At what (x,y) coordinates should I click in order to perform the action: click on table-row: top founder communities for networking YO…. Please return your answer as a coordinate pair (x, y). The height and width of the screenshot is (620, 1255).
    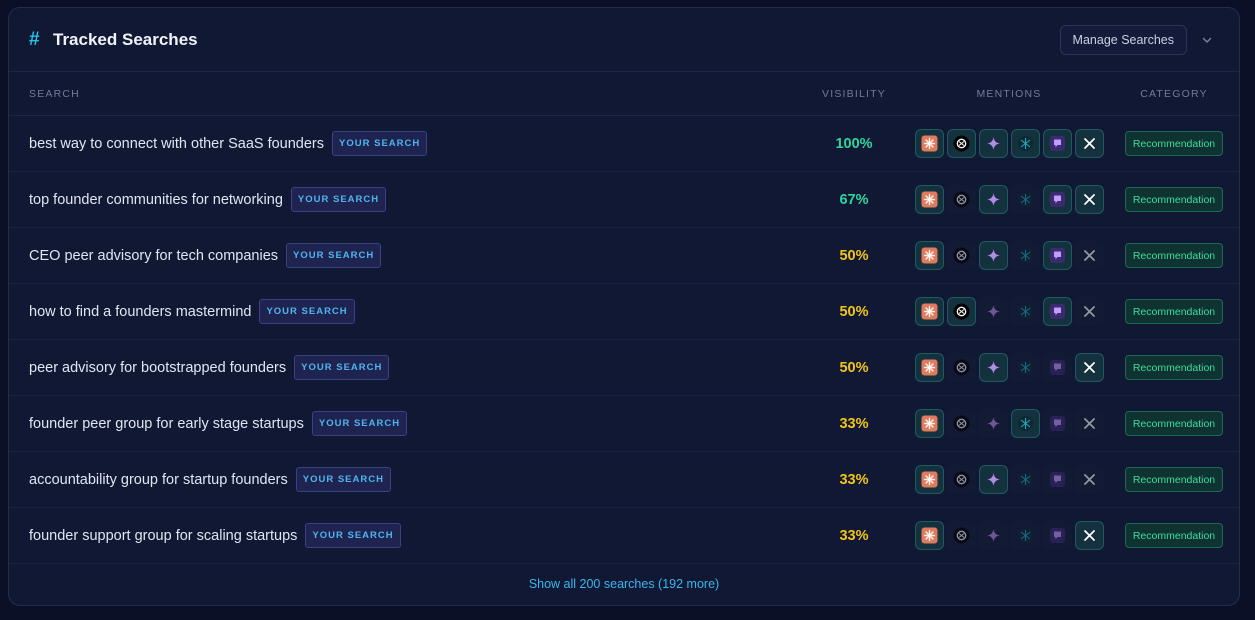
    Looking at the image, I should click on (624, 200).